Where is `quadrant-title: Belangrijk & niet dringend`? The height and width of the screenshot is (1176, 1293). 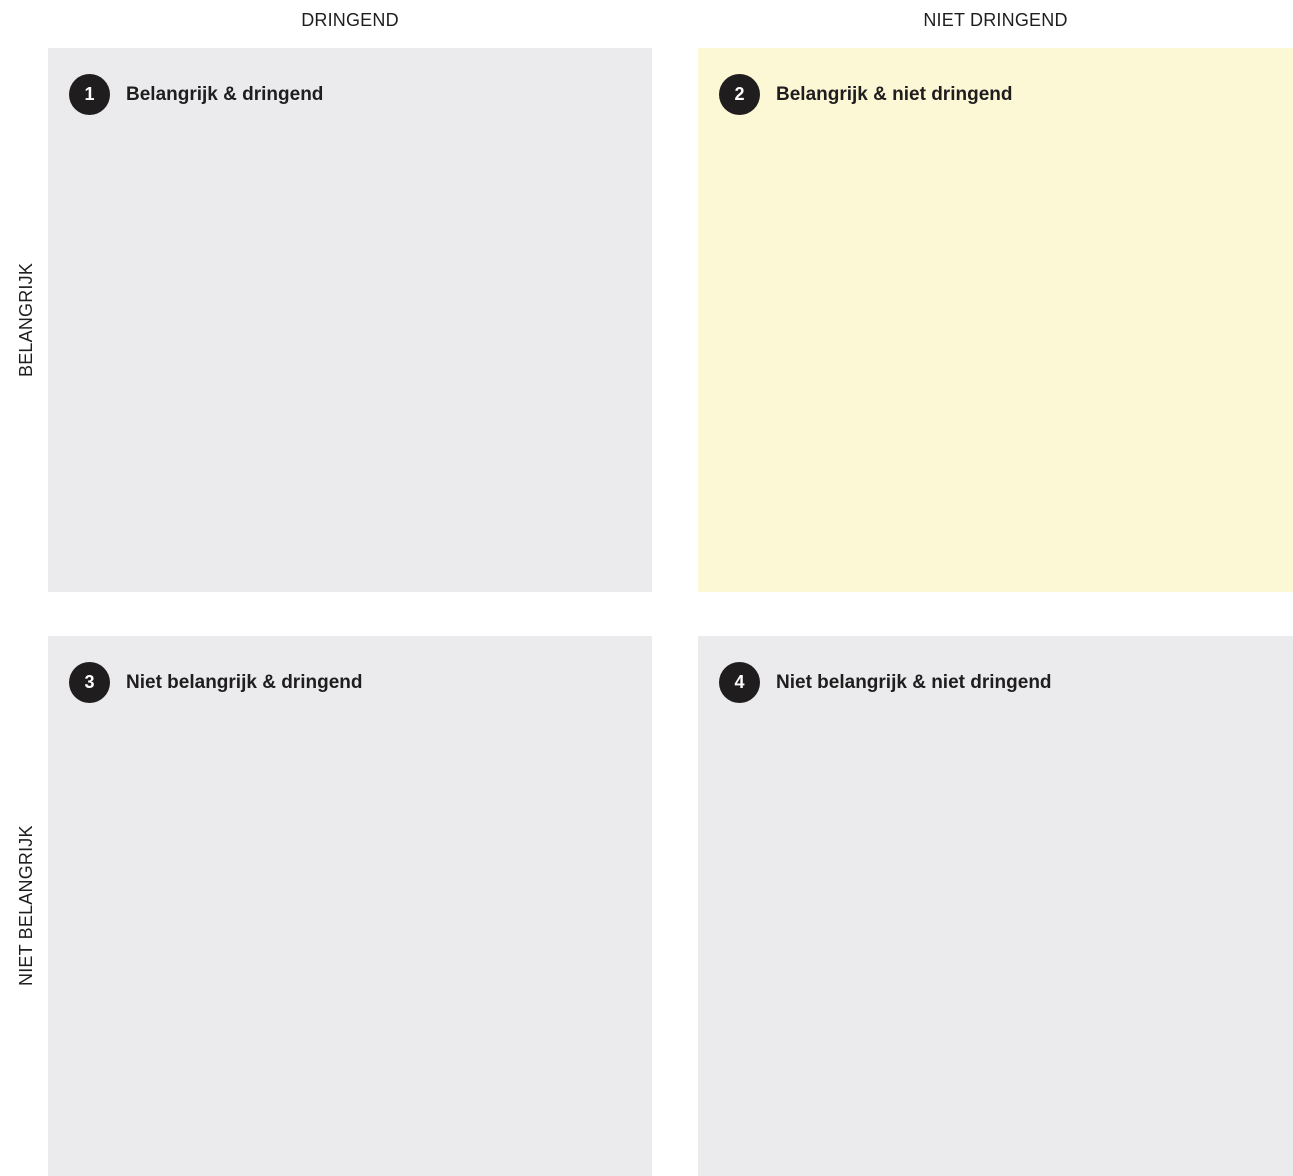 quadrant-title: Belangrijk & niet dringend is located at coordinates (894, 94).